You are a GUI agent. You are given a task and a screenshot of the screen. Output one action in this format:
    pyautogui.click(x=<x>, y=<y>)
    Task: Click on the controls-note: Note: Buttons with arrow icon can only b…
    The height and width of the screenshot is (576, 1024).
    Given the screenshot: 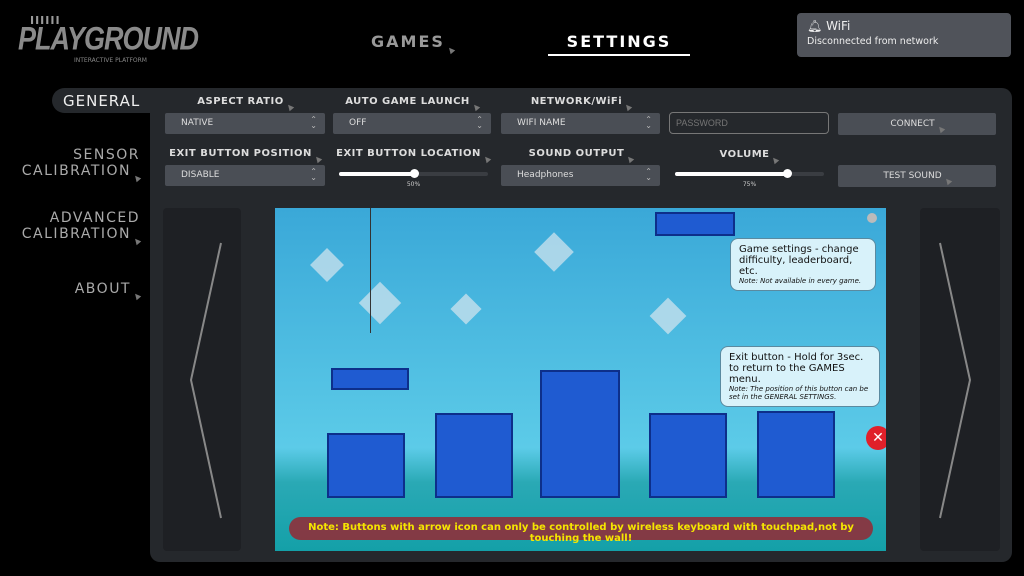 What is the action you would take?
    pyautogui.click(x=581, y=530)
    